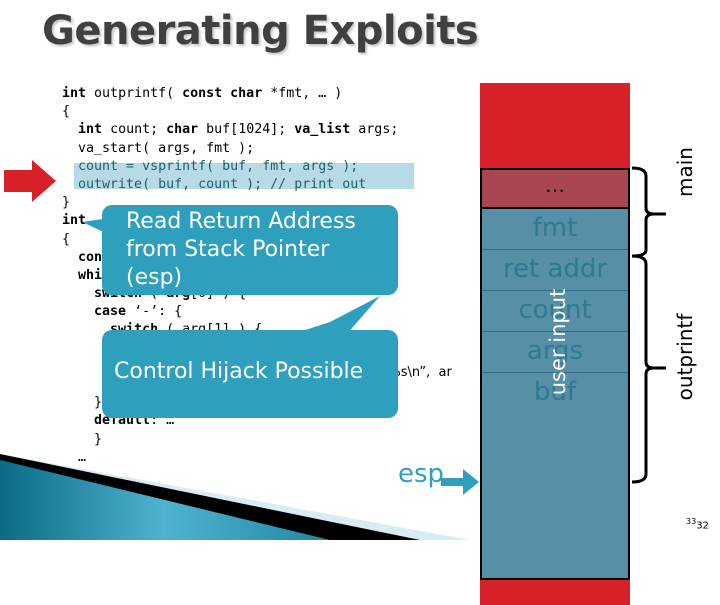 The image size is (720, 605). I want to click on outprintf-brace, so click(648, 369).